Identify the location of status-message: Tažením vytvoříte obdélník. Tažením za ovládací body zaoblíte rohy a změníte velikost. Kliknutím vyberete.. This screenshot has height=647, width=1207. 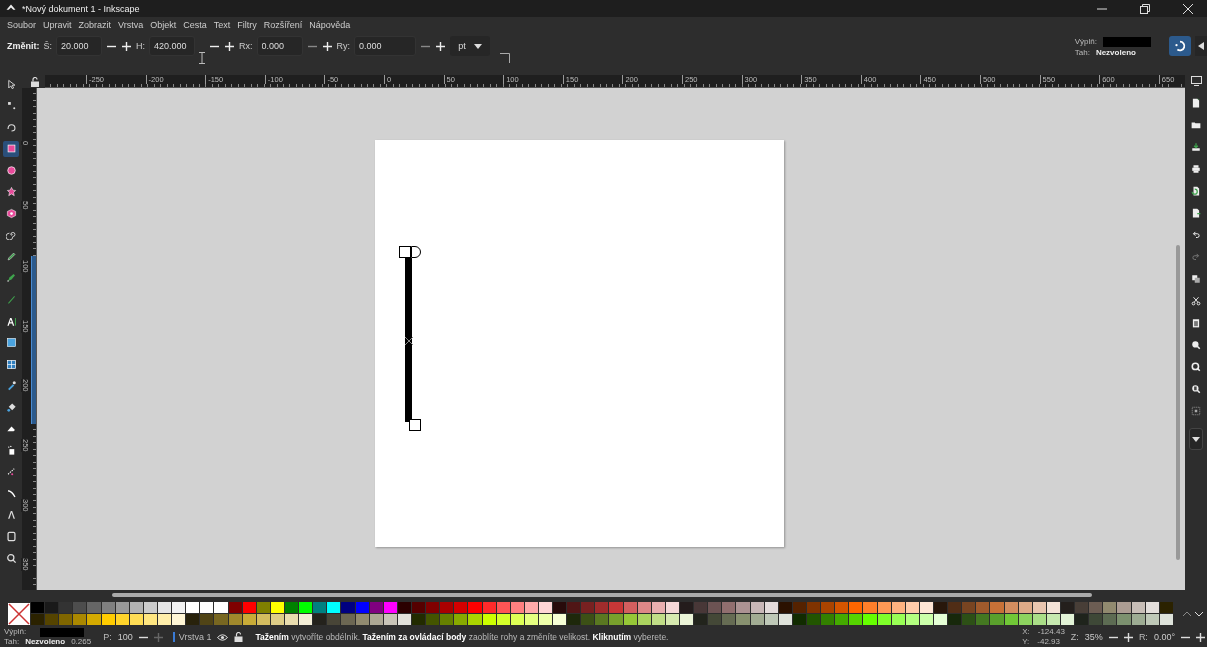
(462, 637).